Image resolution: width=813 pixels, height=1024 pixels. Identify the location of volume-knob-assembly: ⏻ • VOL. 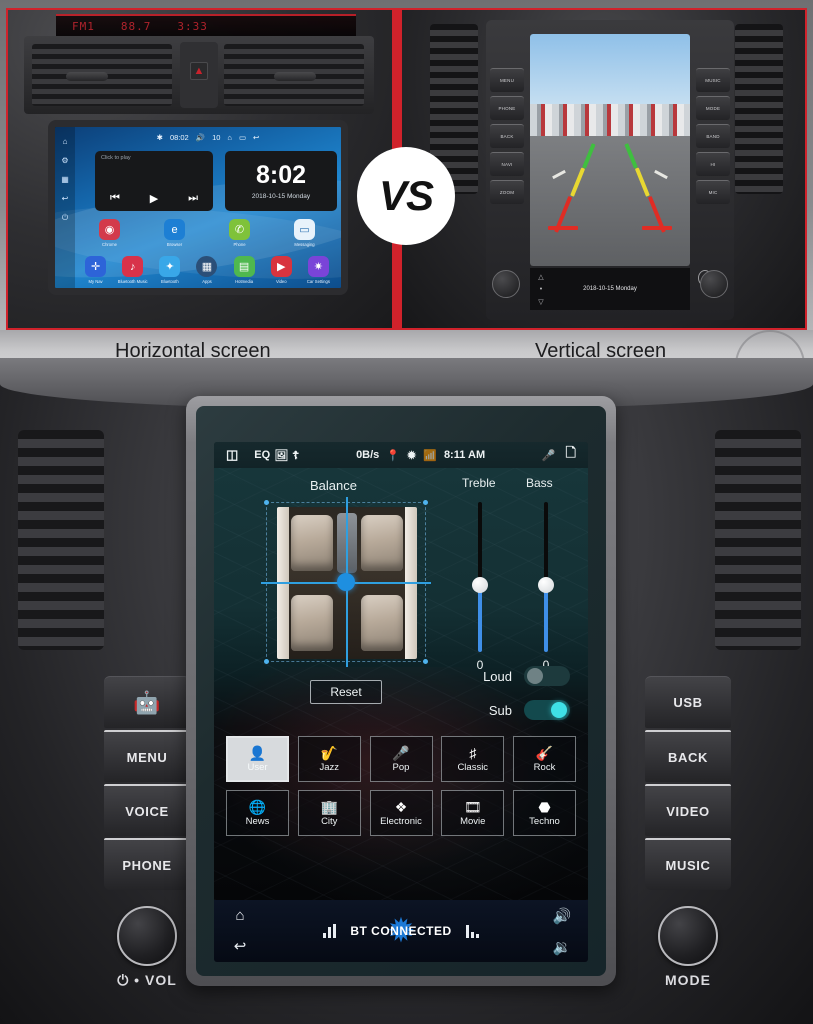
(147, 947).